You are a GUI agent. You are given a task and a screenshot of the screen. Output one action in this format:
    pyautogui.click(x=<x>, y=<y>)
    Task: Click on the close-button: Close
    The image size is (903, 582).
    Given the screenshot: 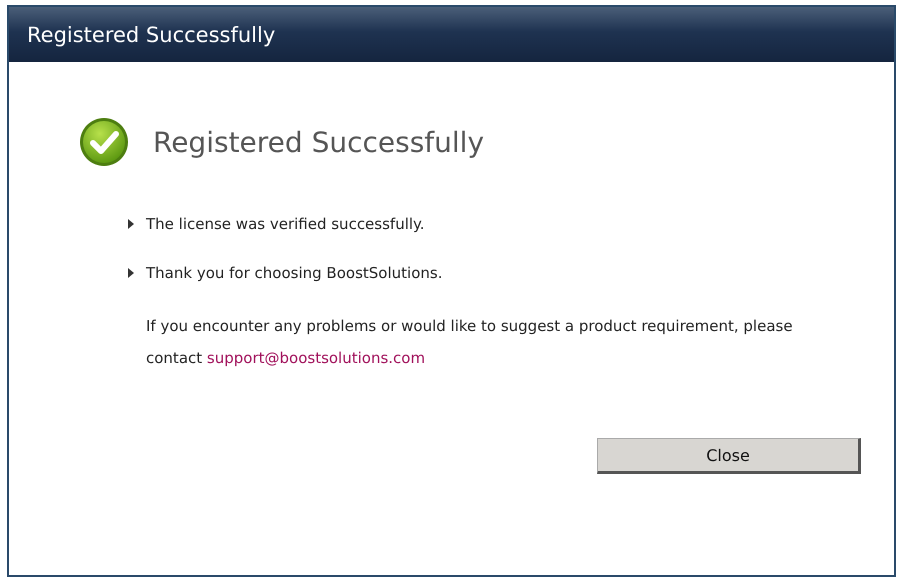 What is the action you would take?
    pyautogui.click(x=729, y=456)
    